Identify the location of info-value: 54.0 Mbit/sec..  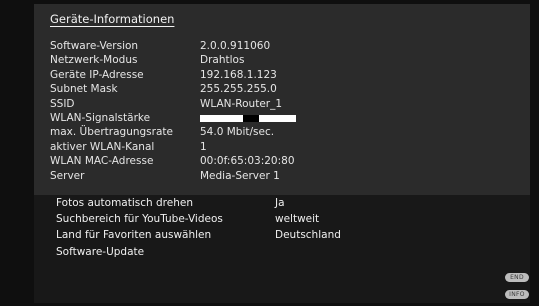
(237, 132).